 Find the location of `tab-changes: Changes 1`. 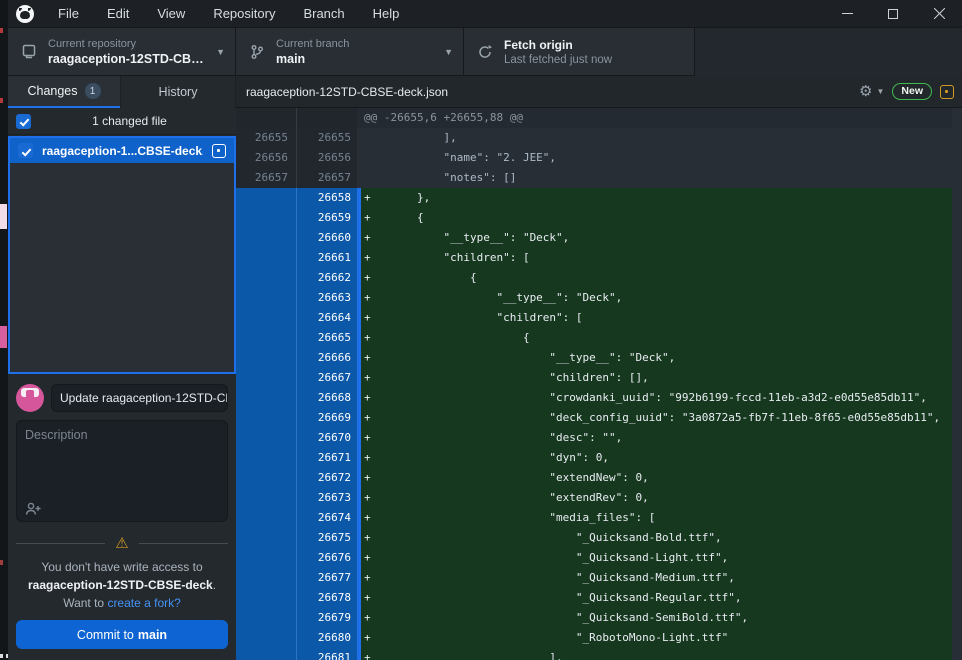

tab-changes: Changes 1 is located at coordinates (64, 92).